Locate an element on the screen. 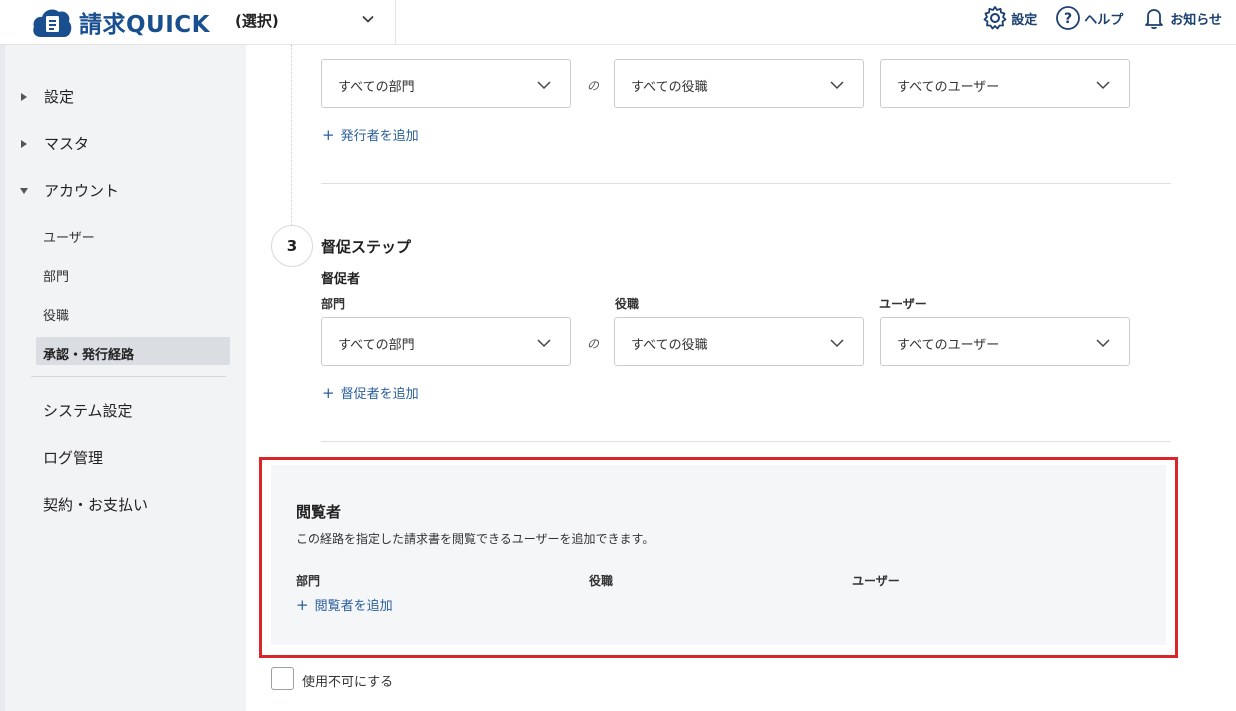  bell-icon is located at coordinates (1154, 19).